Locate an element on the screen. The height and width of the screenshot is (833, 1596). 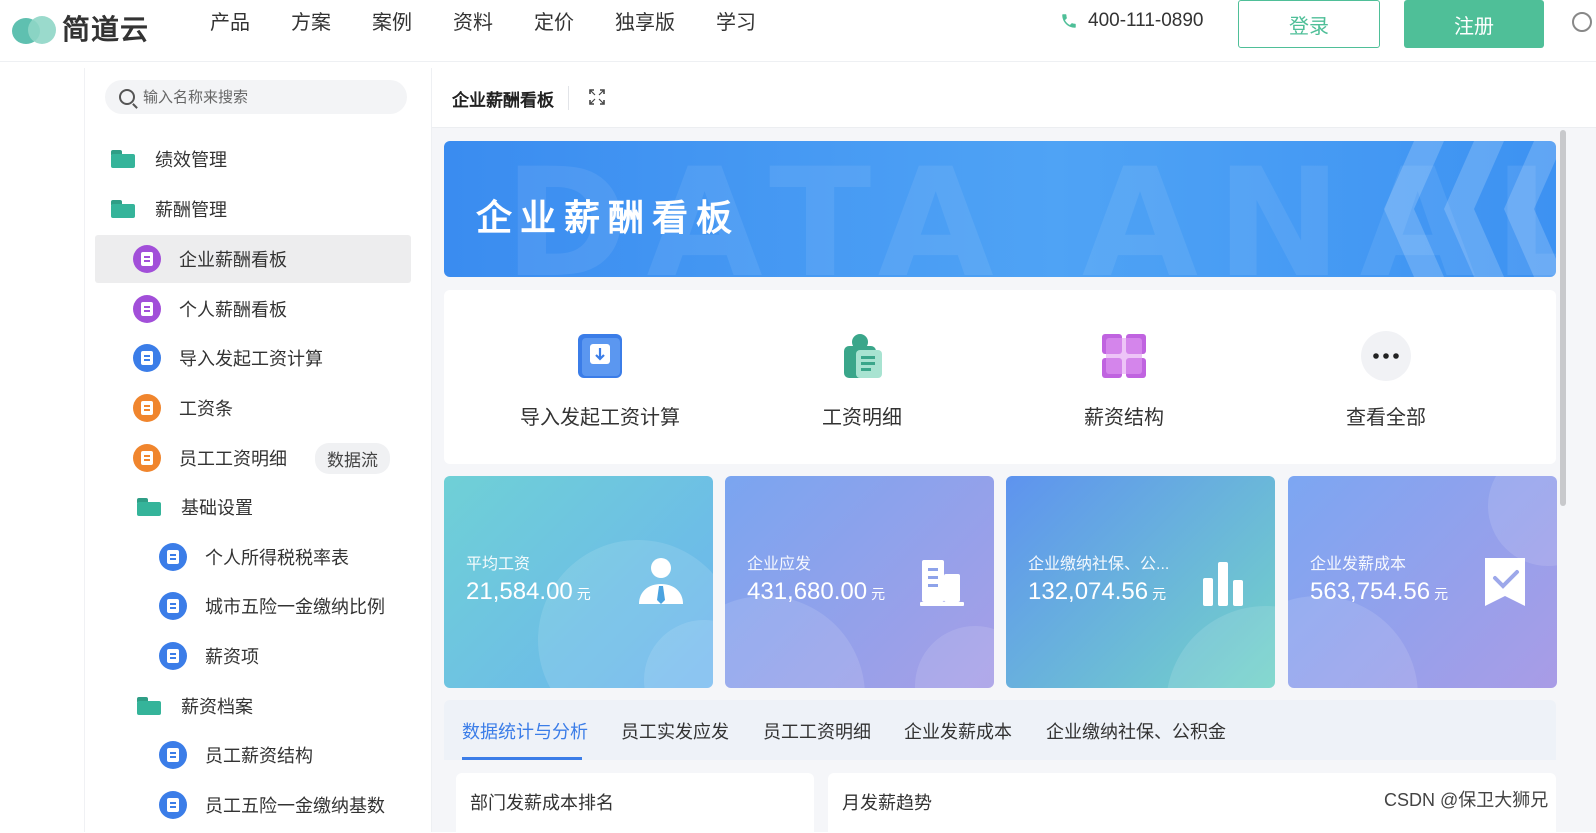
sidebar-item-label: 个人所得税税率表 is located at coordinates (277, 558).